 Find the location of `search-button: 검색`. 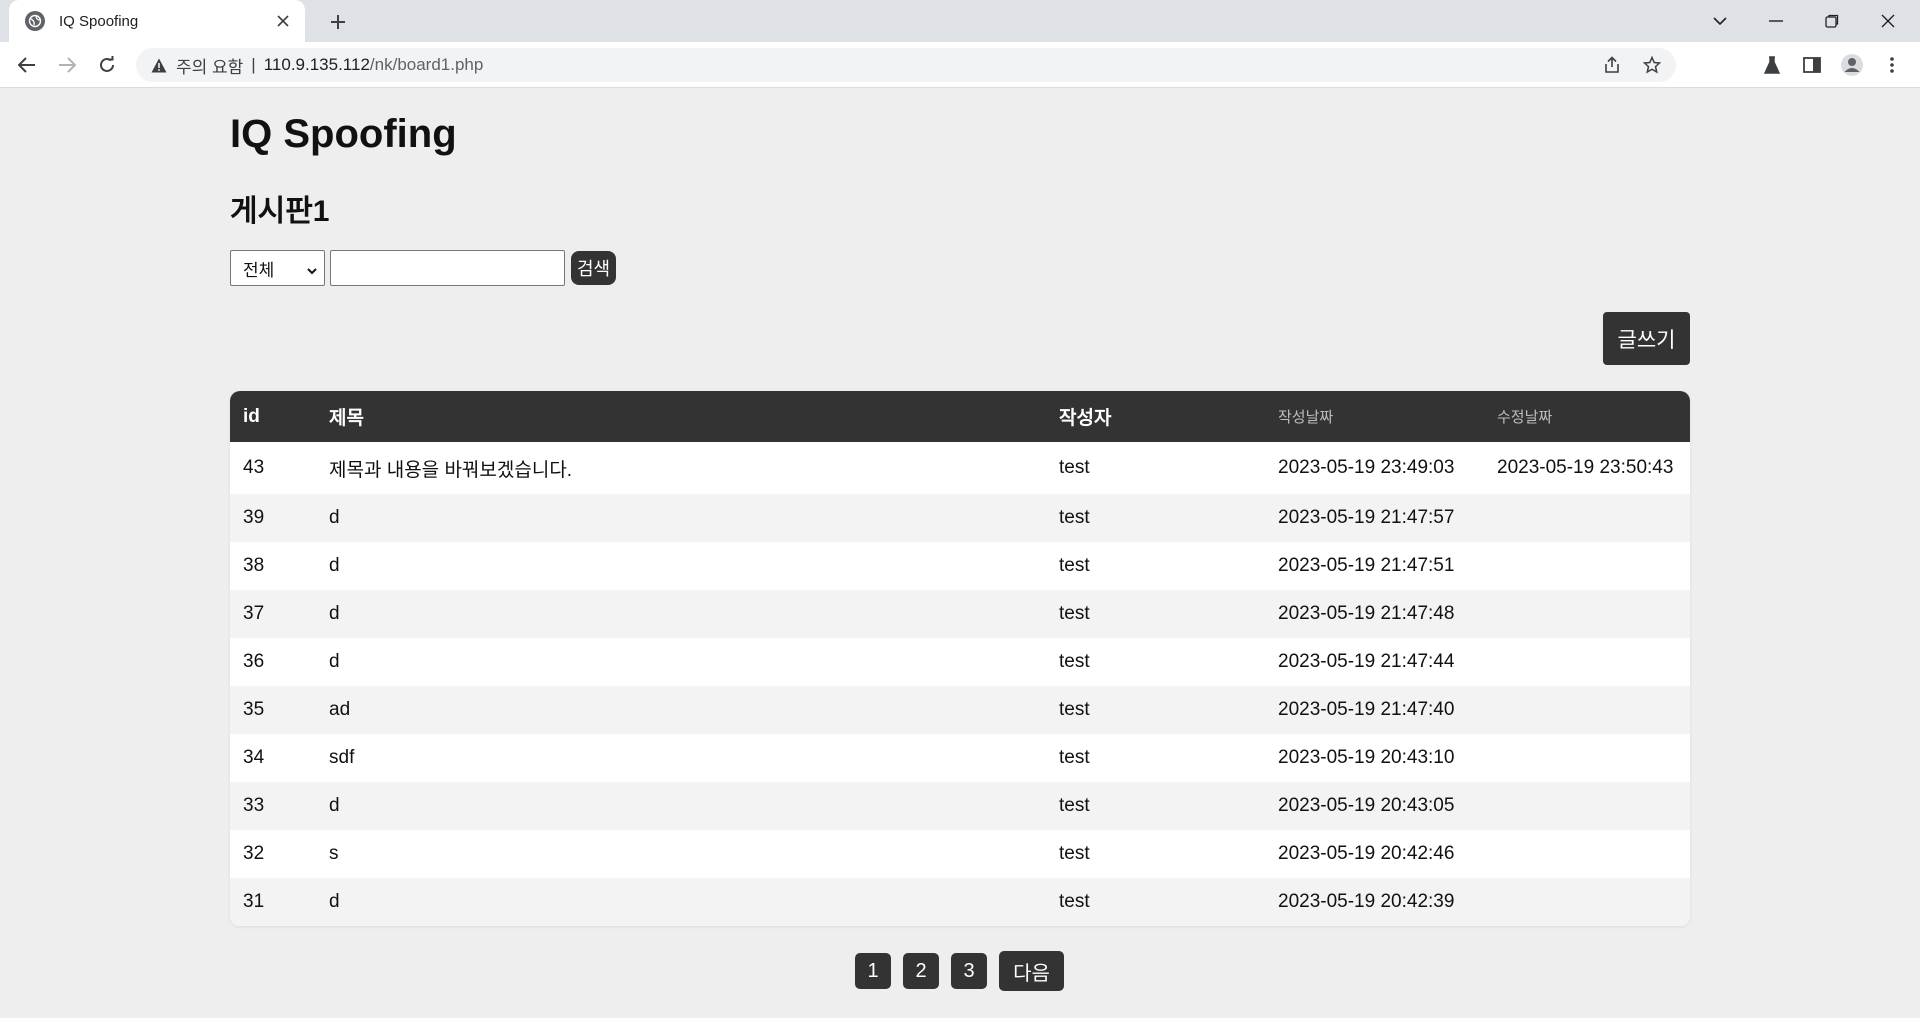

search-button: 검색 is located at coordinates (594, 268).